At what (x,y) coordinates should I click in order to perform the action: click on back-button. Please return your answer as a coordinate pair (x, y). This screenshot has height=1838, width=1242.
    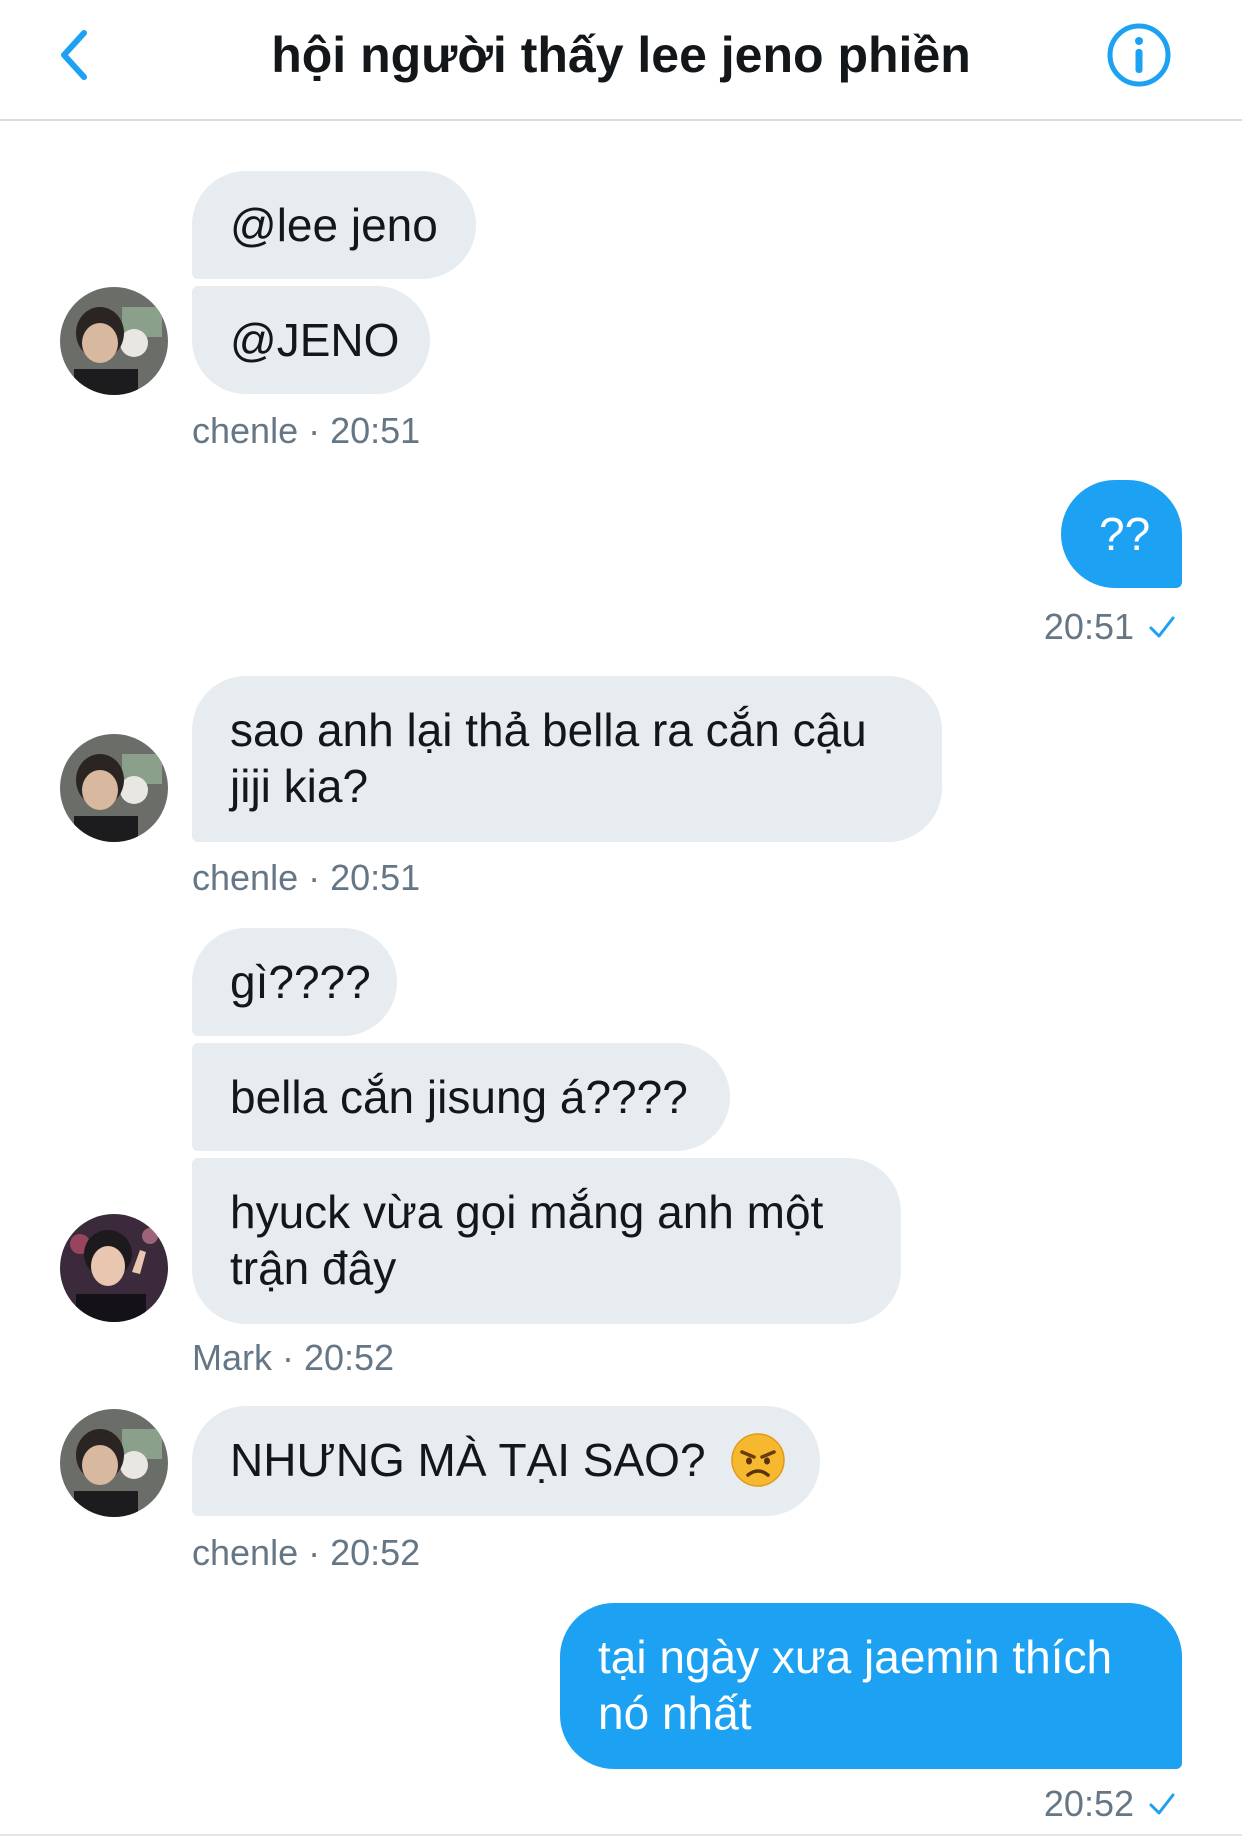
    Looking at the image, I should click on (74, 55).